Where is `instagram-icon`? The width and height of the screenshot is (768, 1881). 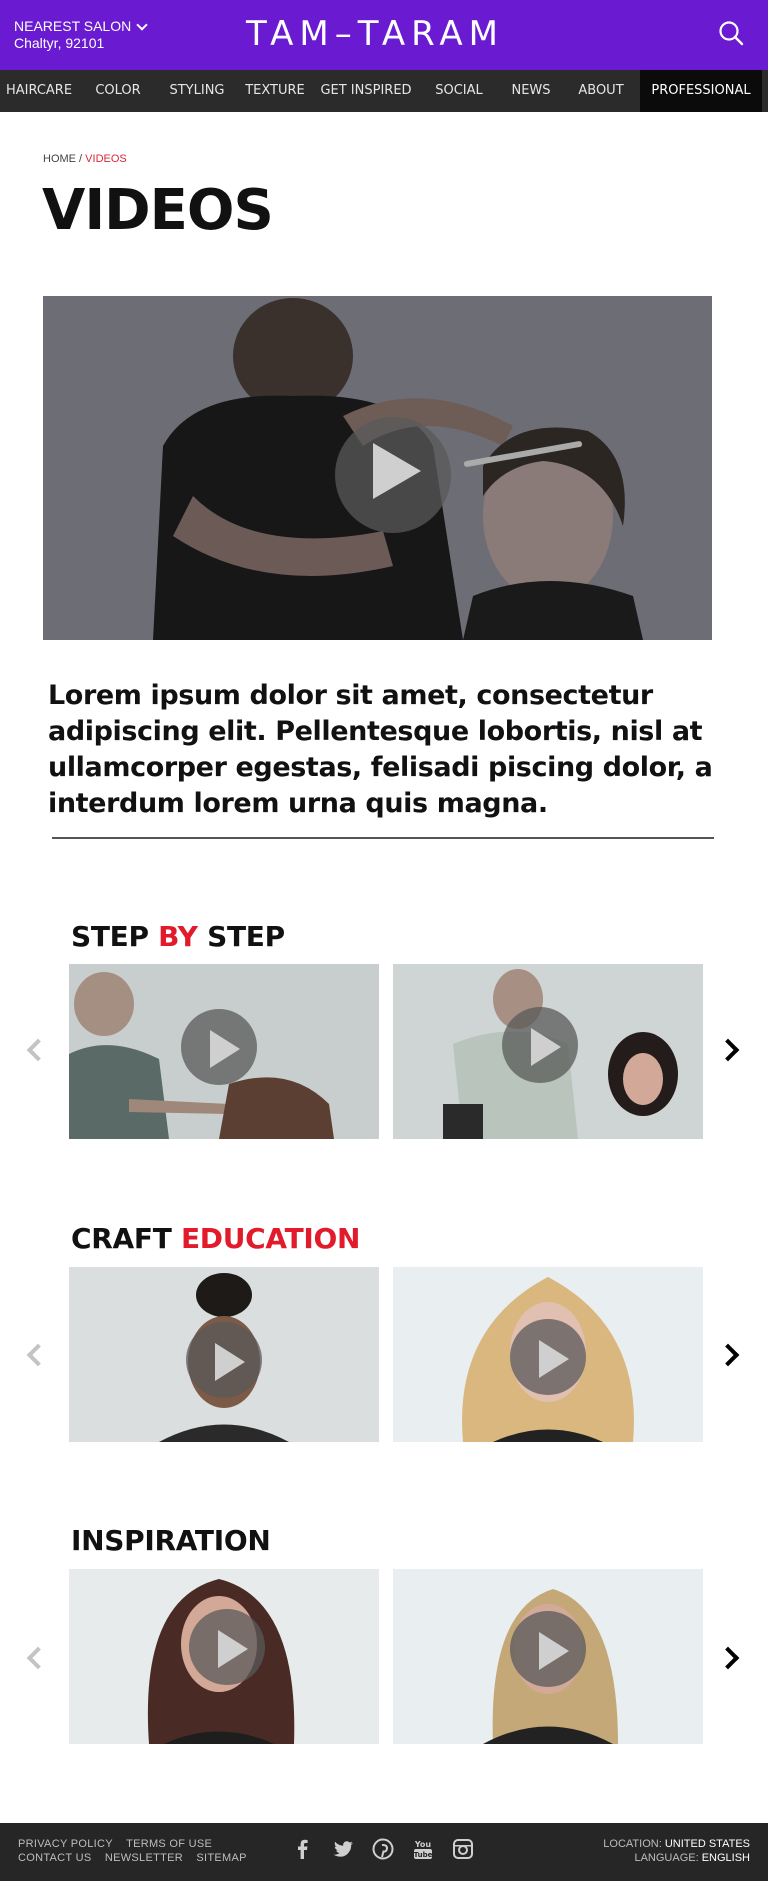 instagram-icon is located at coordinates (463, 1849).